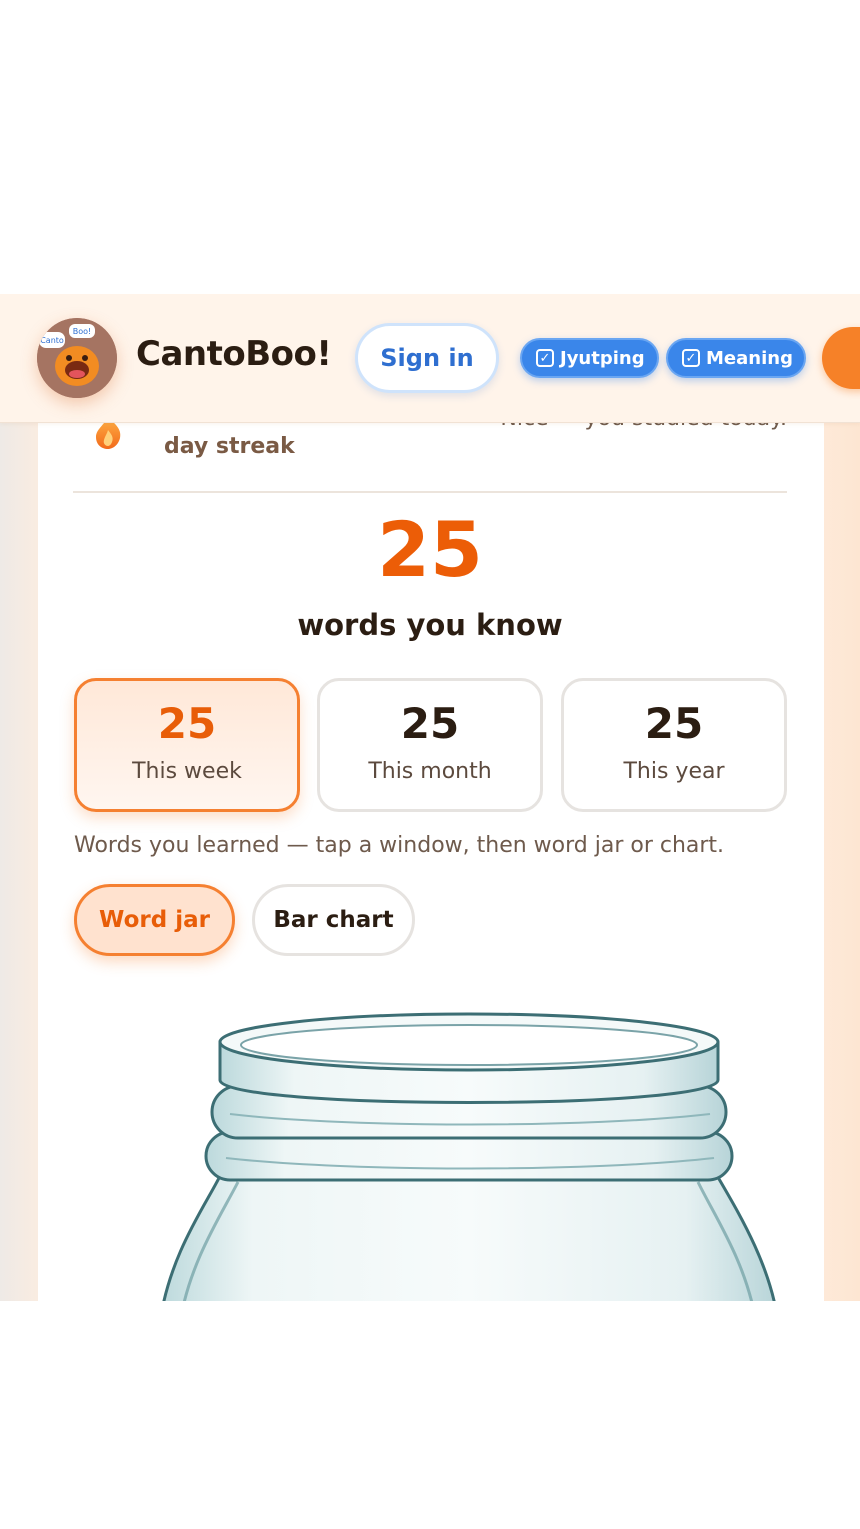  Describe the element at coordinates (841, 358) in the screenshot. I see `menu-button` at that location.